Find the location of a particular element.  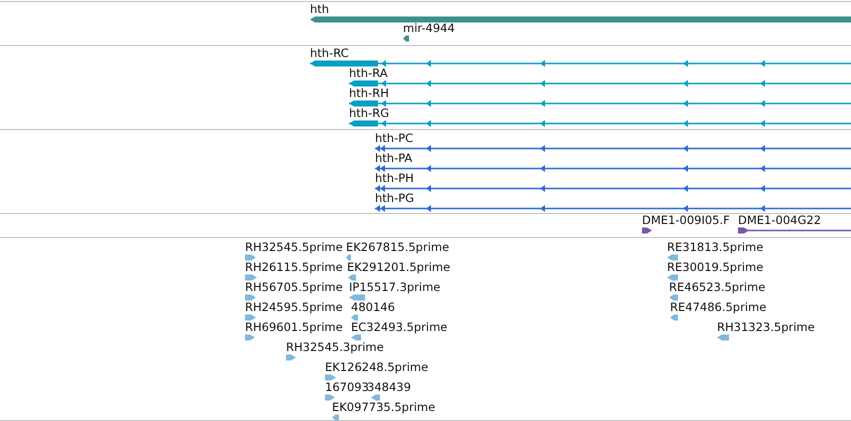

feature-label: RE30019.5prime is located at coordinates (715, 267).